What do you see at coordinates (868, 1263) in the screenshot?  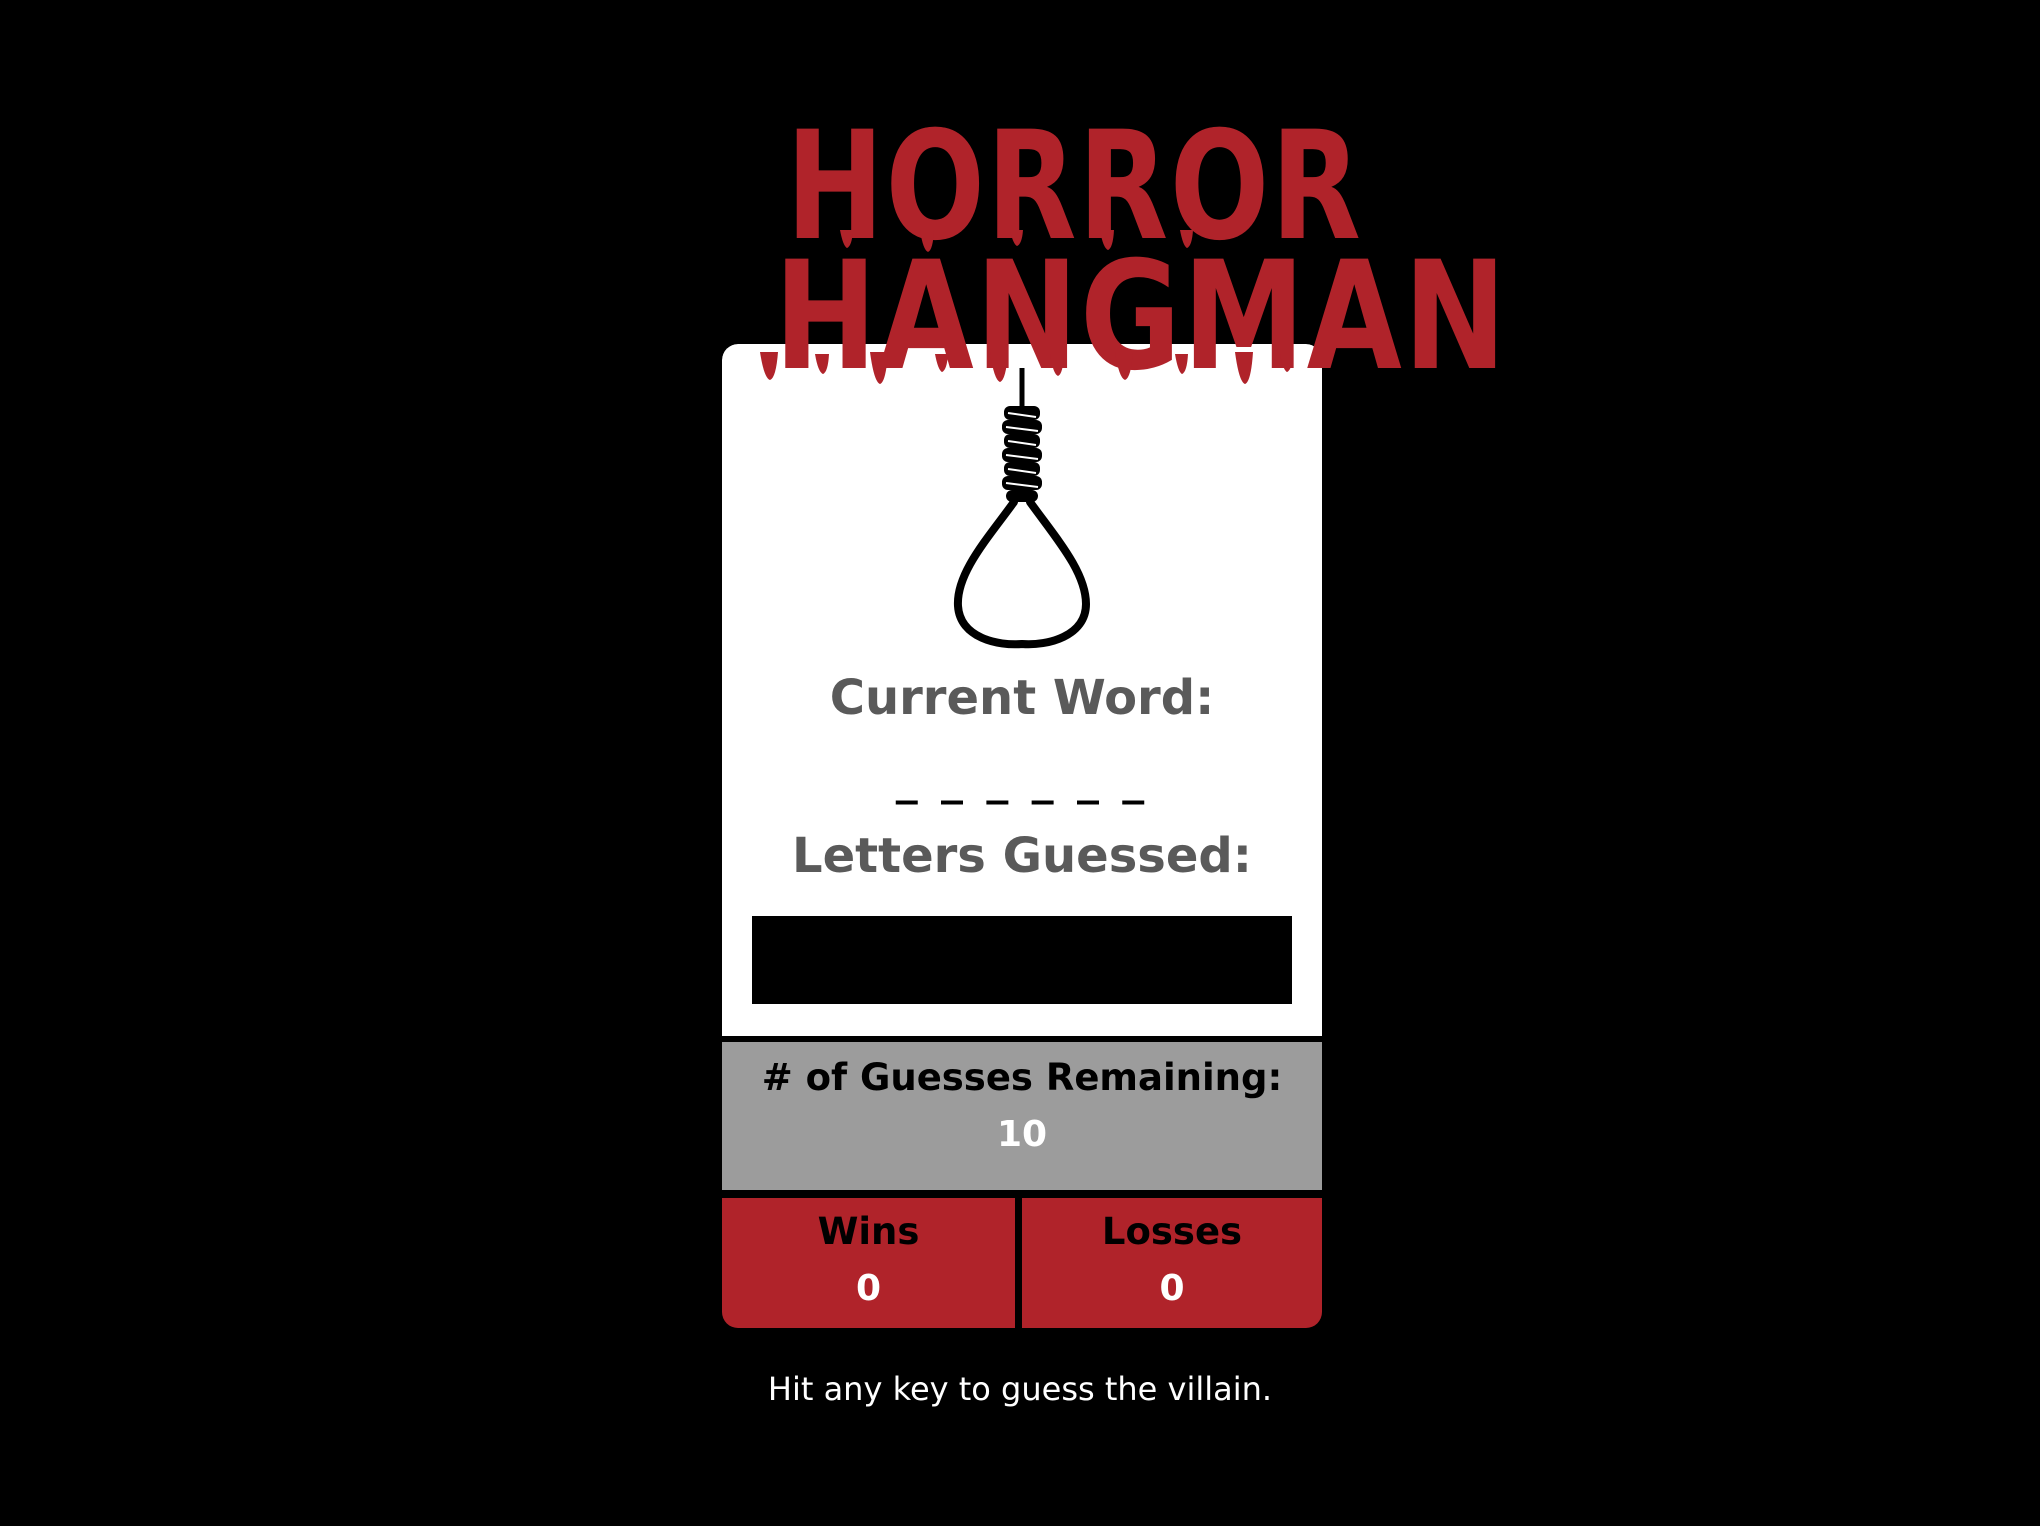 I see `wins-panel: Wins 0` at bounding box center [868, 1263].